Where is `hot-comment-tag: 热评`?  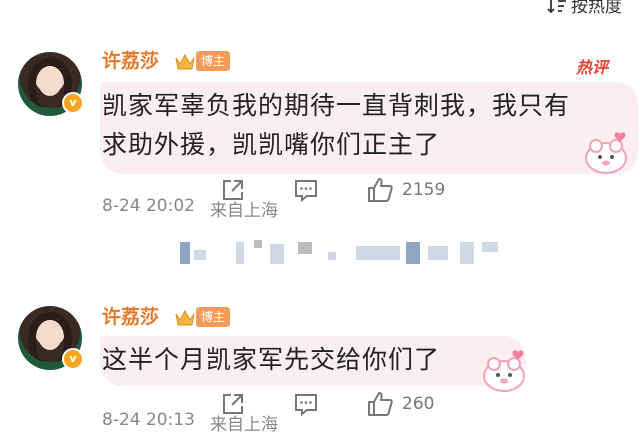 hot-comment-tag: 热评 is located at coordinates (591, 67).